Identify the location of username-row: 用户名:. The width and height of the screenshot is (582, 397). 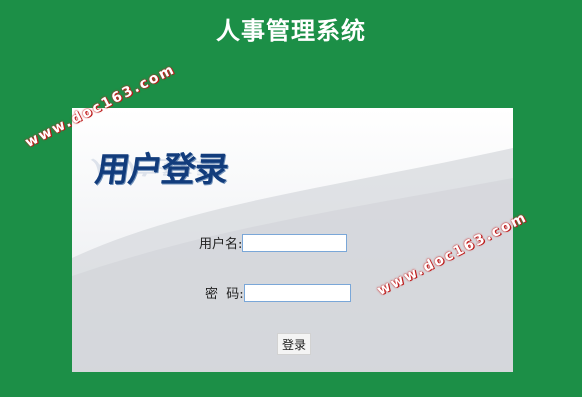
(273, 242).